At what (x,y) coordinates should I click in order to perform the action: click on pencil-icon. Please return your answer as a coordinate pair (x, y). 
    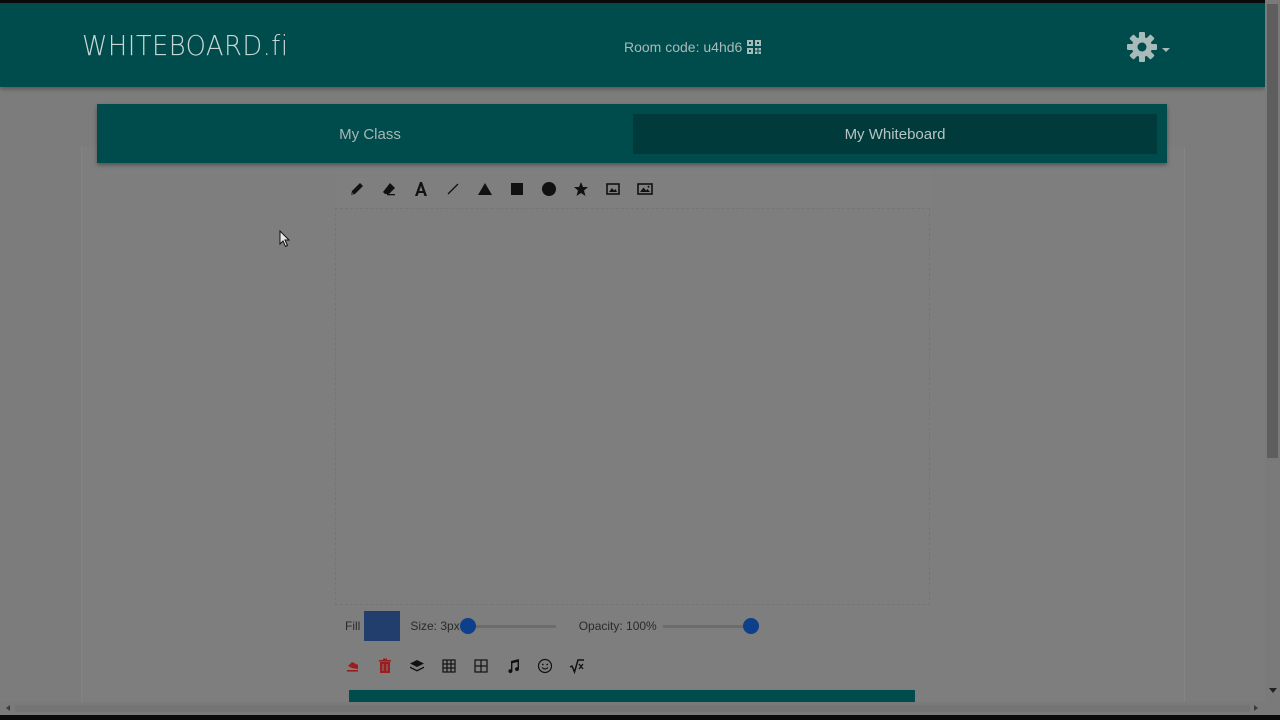
    Looking at the image, I should click on (357, 189).